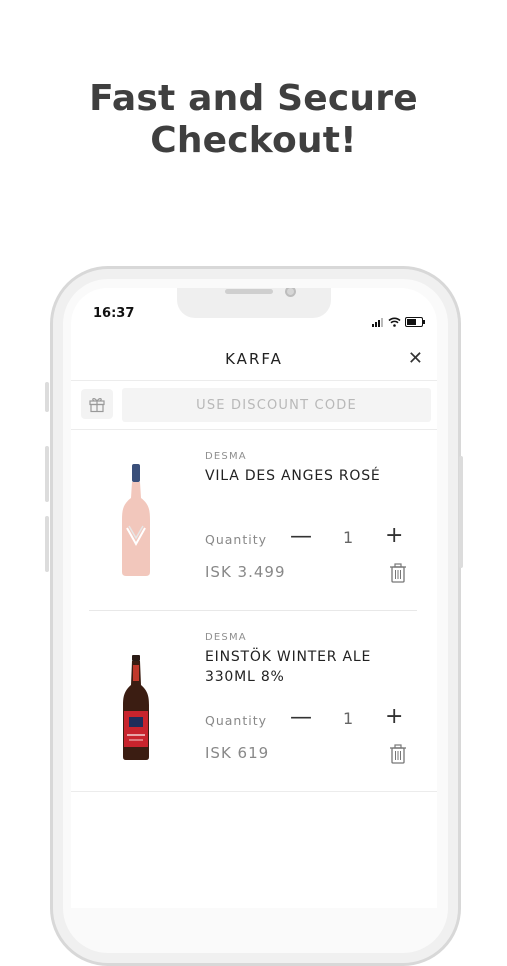  Describe the element at coordinates (47, 397) in the screenshot. I see `phone-side-button` at that location.